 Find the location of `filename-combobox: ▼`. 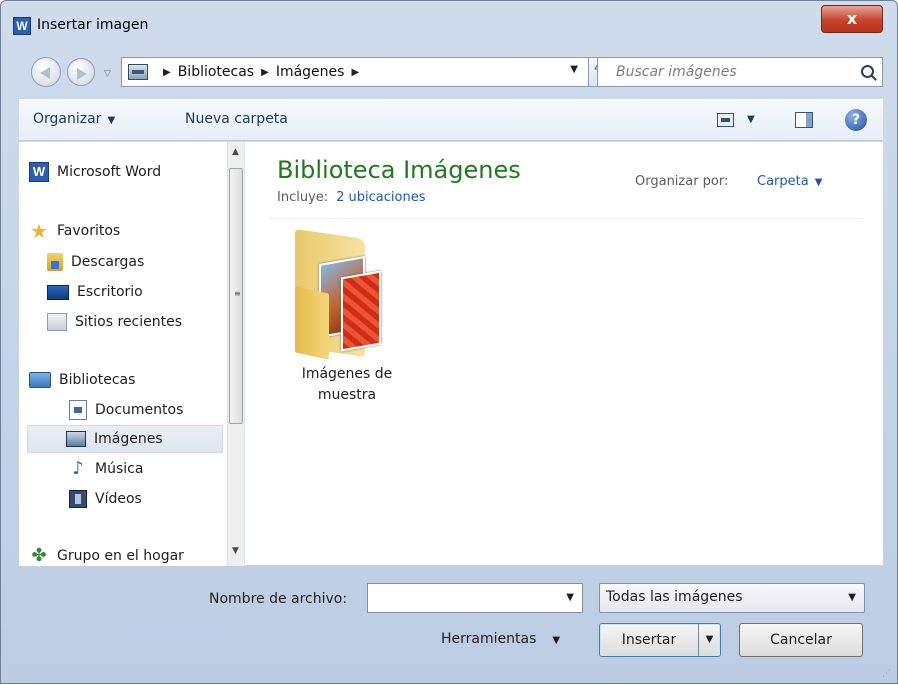

filename-combobox: ▼ is located at coordinates (475, 598).